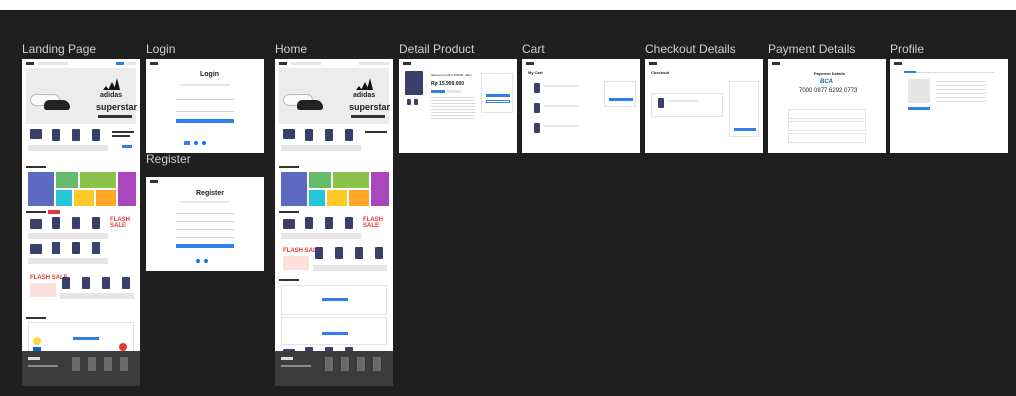 The image size is (1016, 396). I want to click on promo-button, so click(86, 338).